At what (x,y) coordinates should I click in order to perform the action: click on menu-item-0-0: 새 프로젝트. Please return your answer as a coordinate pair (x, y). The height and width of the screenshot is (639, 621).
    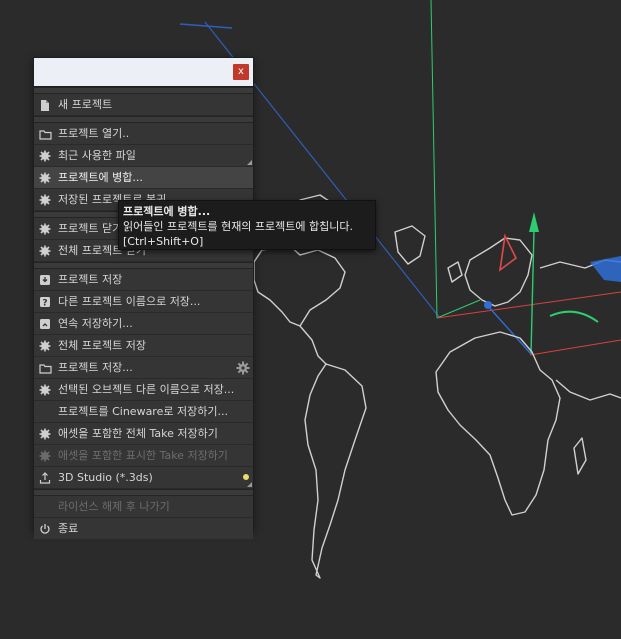
    Looking at the image, I should click on (143, 105).